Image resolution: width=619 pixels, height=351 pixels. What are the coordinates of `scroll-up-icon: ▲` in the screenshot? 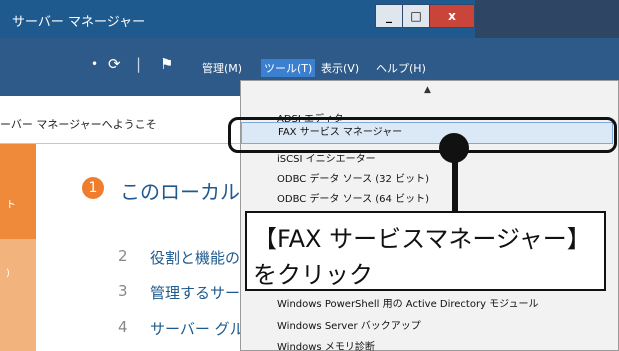 It's located at (427, 90).